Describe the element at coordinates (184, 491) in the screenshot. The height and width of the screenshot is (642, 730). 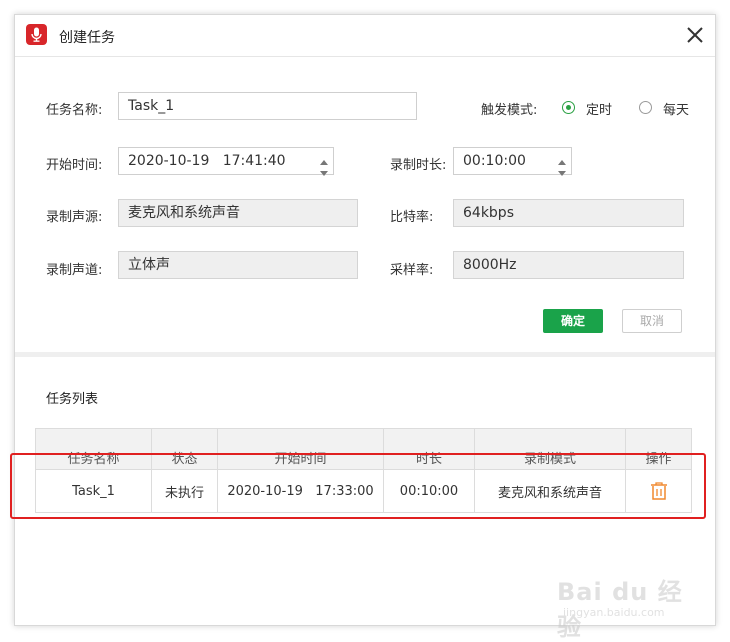
I see `status-cell: 未执行` at that location.